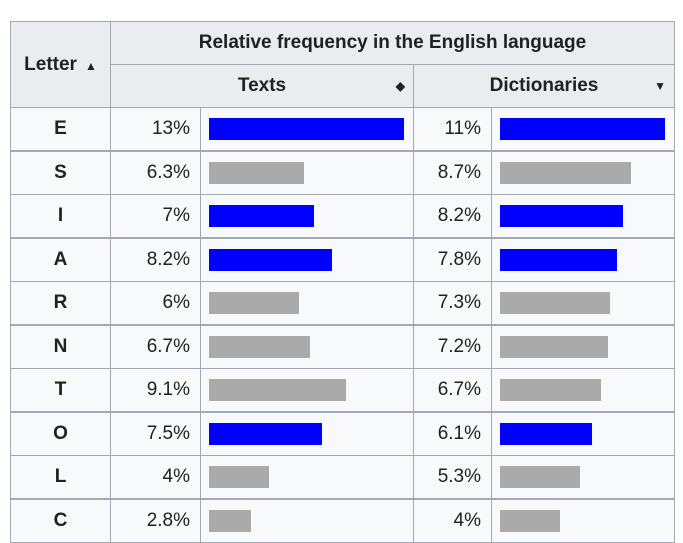 This screenshot has height=543, width=683. What do you see at coordinates (50, 64) in the screenshot?
I see `letter-header-label: Letter` at bounding box center [50, 64].